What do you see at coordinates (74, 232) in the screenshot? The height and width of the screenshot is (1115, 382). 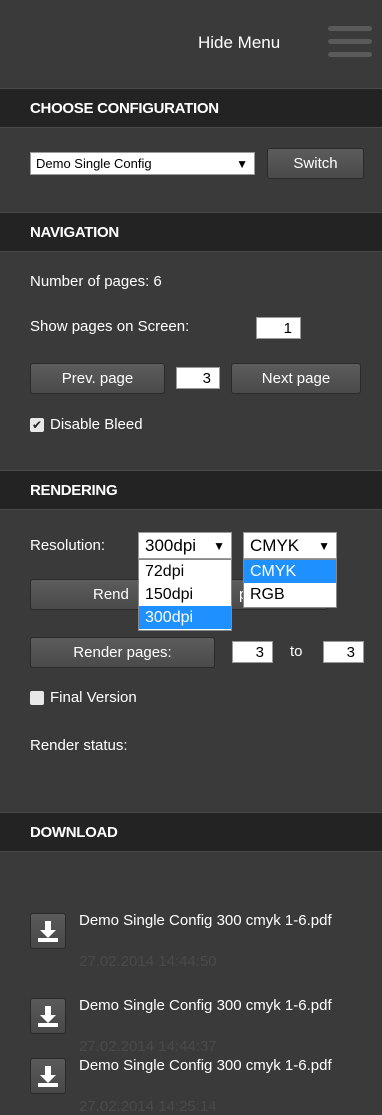 I see `section-title: NAVIGATION` at bounding box center [74, 232].